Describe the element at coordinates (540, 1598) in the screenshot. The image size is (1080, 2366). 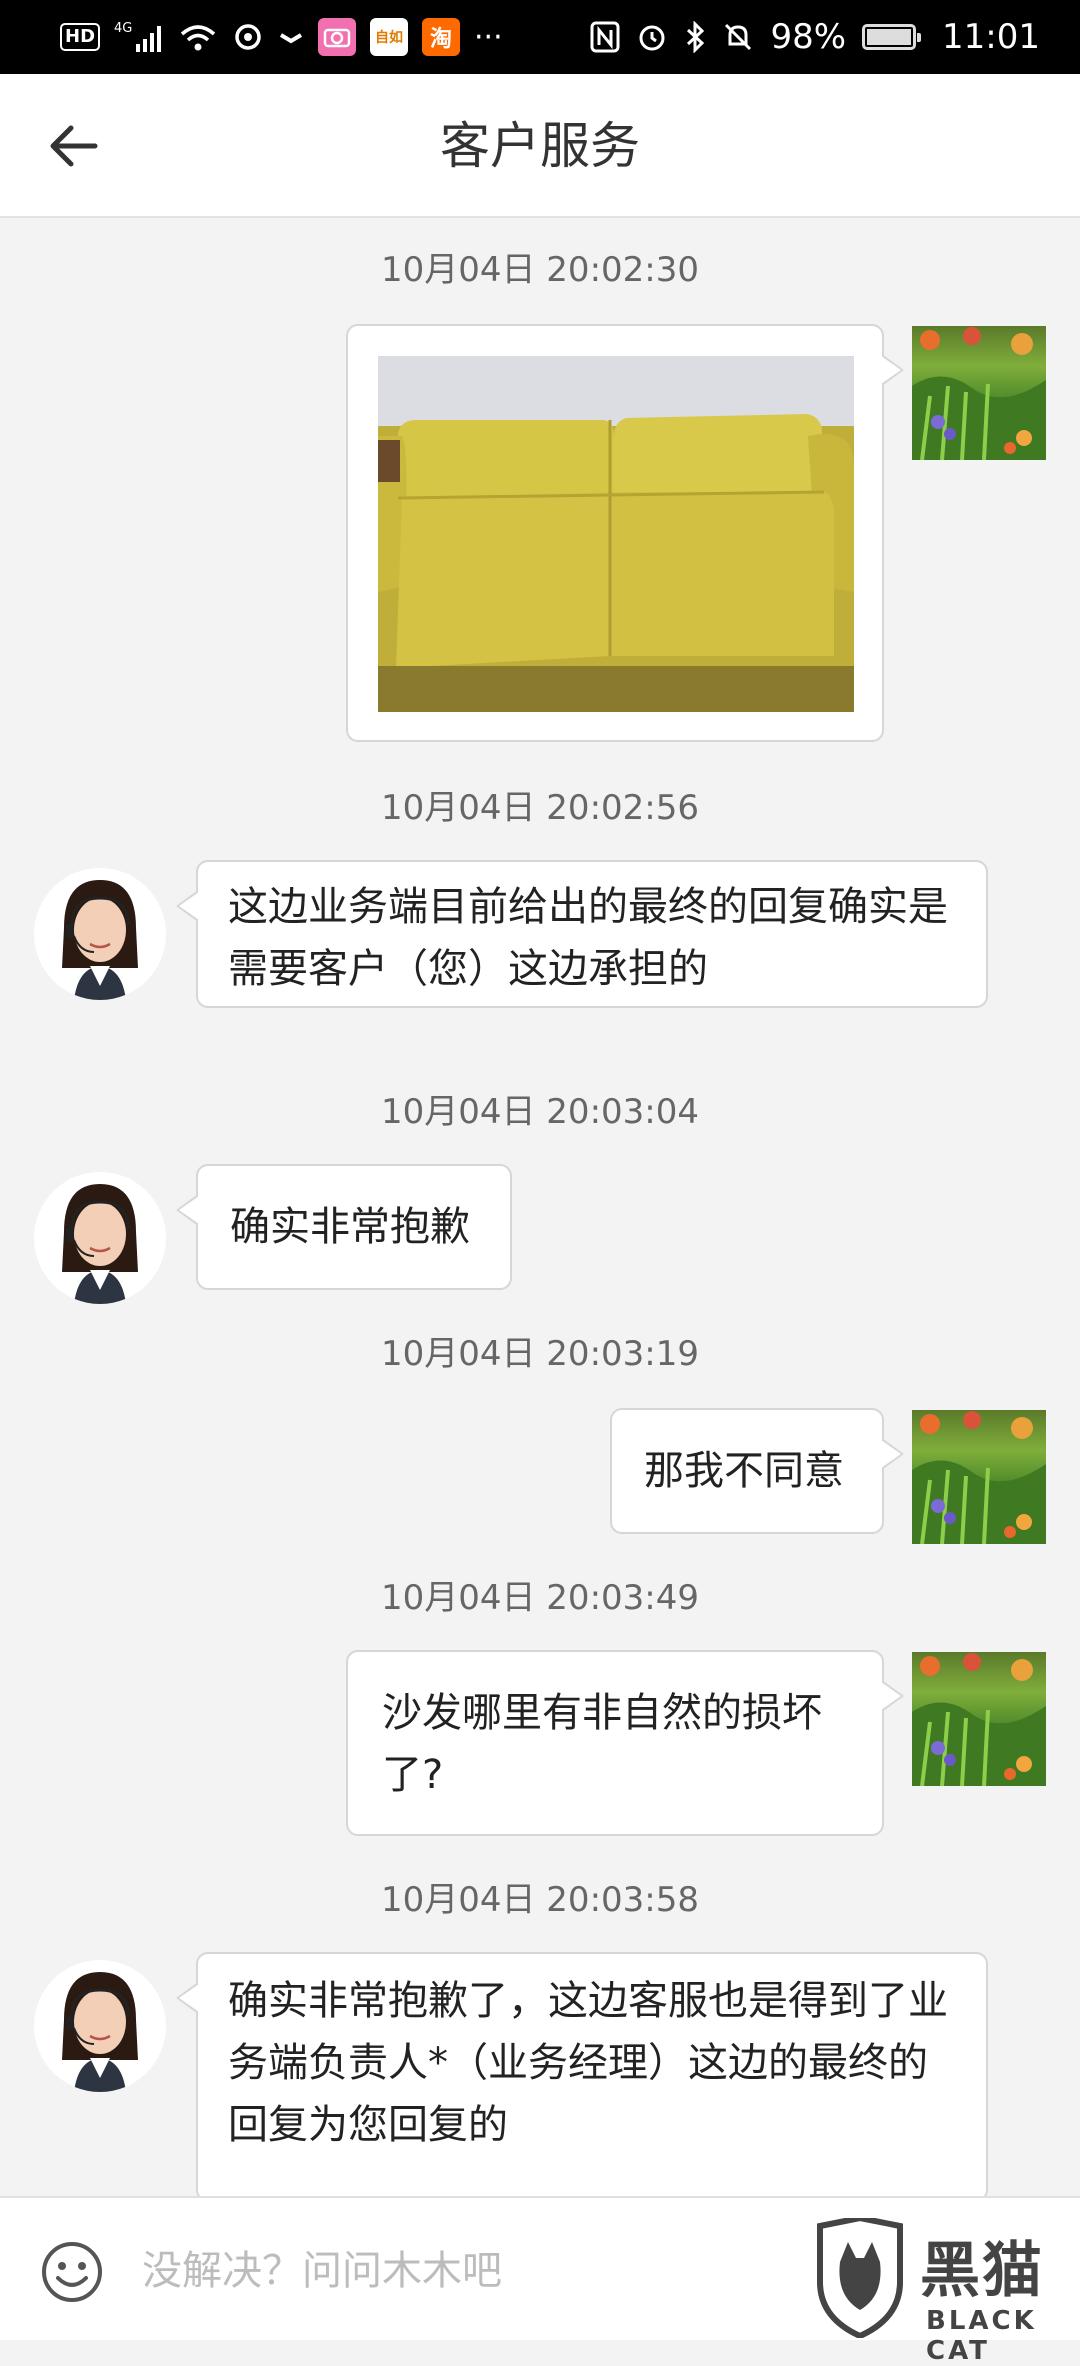
I see `message-timestamp: 10月04日 20:03:49` at that location.